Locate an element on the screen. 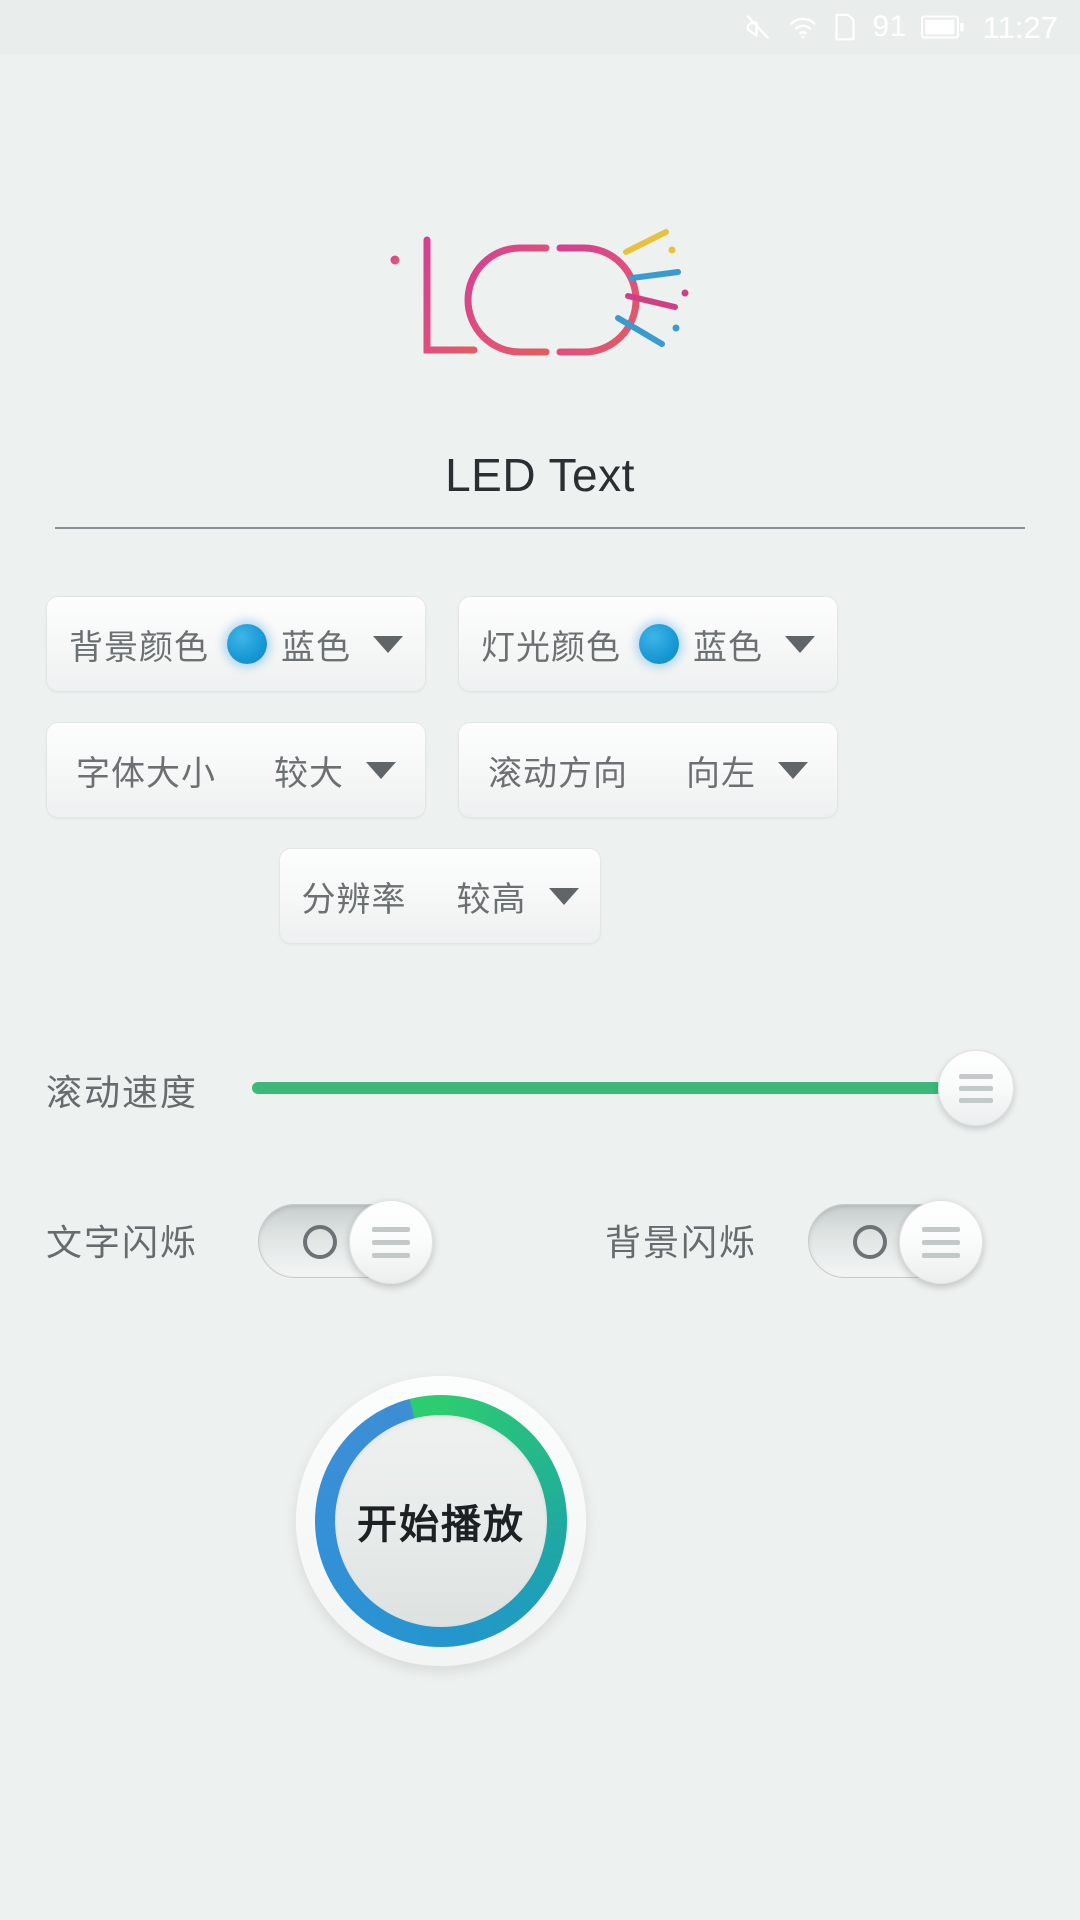  setting-scroll-direction: 滚动方向 向左 is located at coordinates (648, 770).